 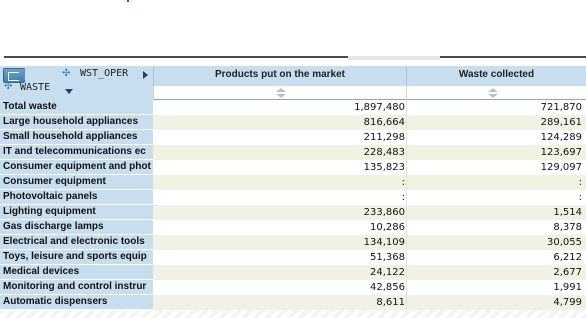 What do you see at coordinates (104, 74) in the screenshot?
I see `column-dimension-label: WST_OPER` at bounding box center [104, 74].